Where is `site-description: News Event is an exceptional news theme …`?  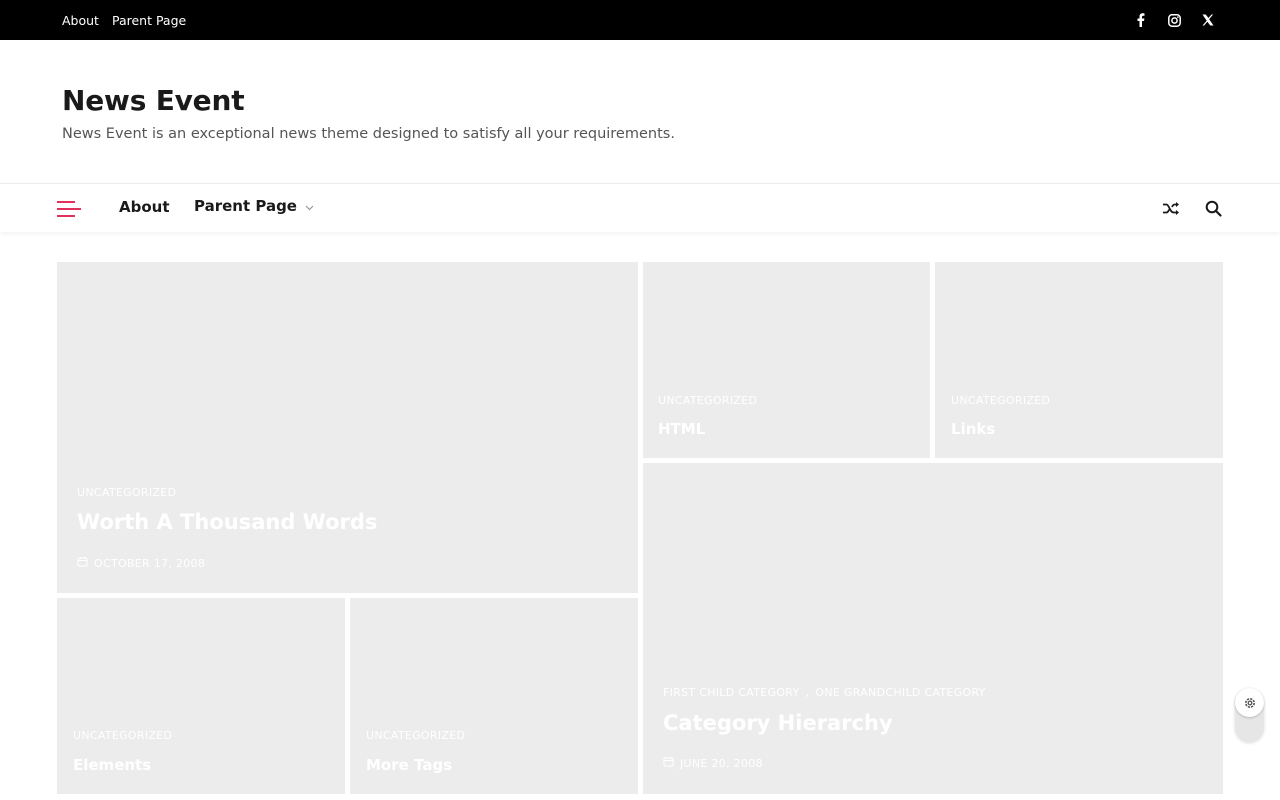 site-description: News Event is an exceptional news theme … is located at coordinates (368, 134).